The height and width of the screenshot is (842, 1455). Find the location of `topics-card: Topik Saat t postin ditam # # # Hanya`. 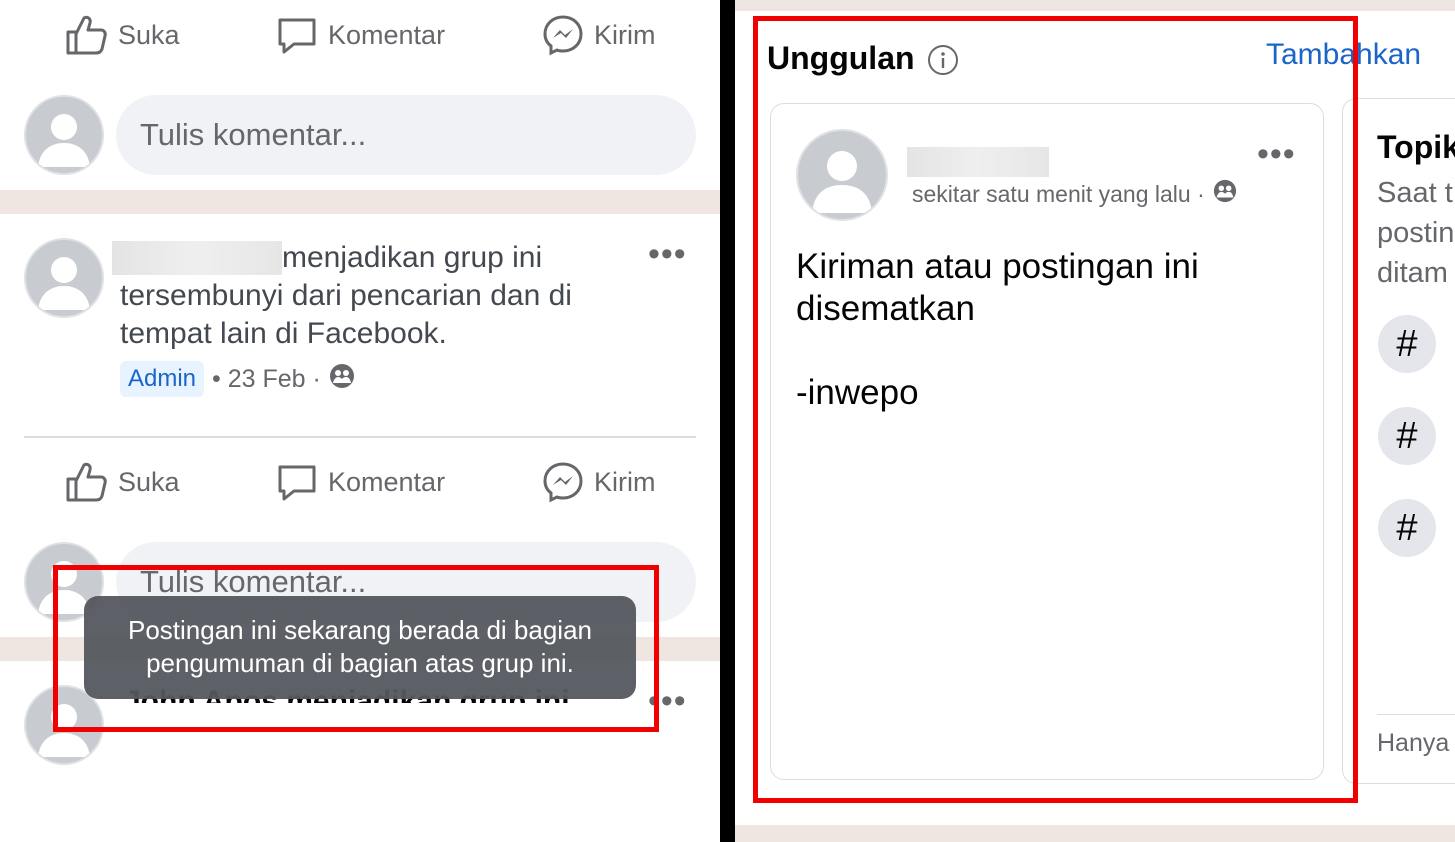

topics-card: Topik Saat t postin ditam # # # Hanya is located at coordinates (1398, 441).